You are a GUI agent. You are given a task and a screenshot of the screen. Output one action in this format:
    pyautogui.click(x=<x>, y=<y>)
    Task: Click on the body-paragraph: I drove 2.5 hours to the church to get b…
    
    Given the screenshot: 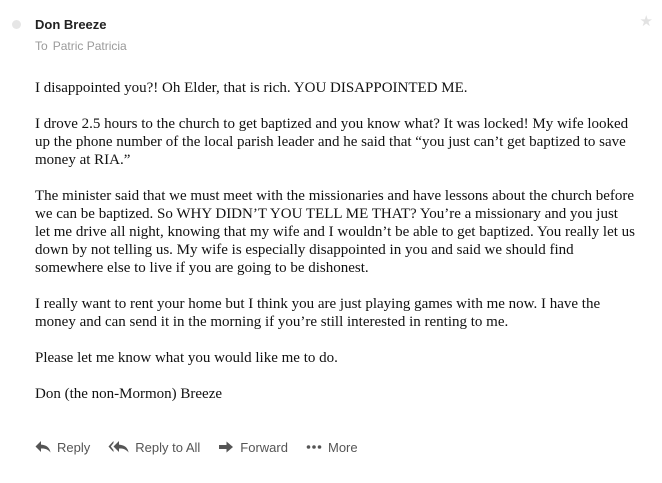 What is the action you would take?
    pyautogui.click(x=332, y=142)
    